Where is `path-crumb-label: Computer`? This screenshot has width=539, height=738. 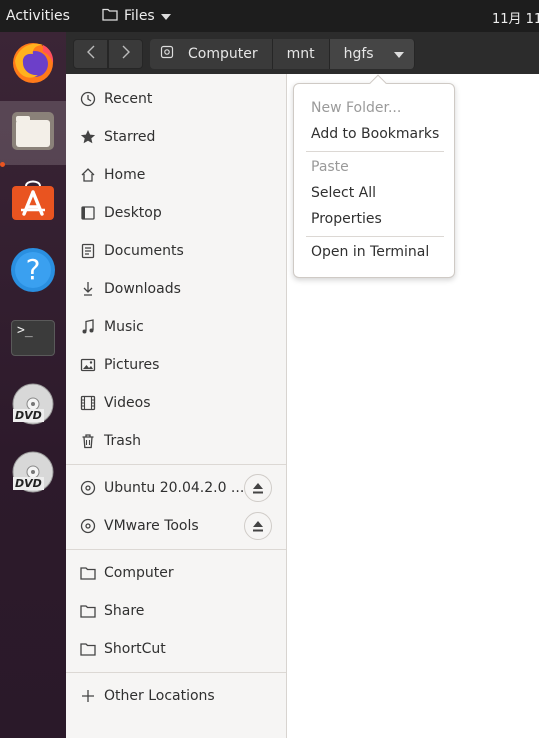 path-crumb-label: Computer is located at coordinates (223, 54).